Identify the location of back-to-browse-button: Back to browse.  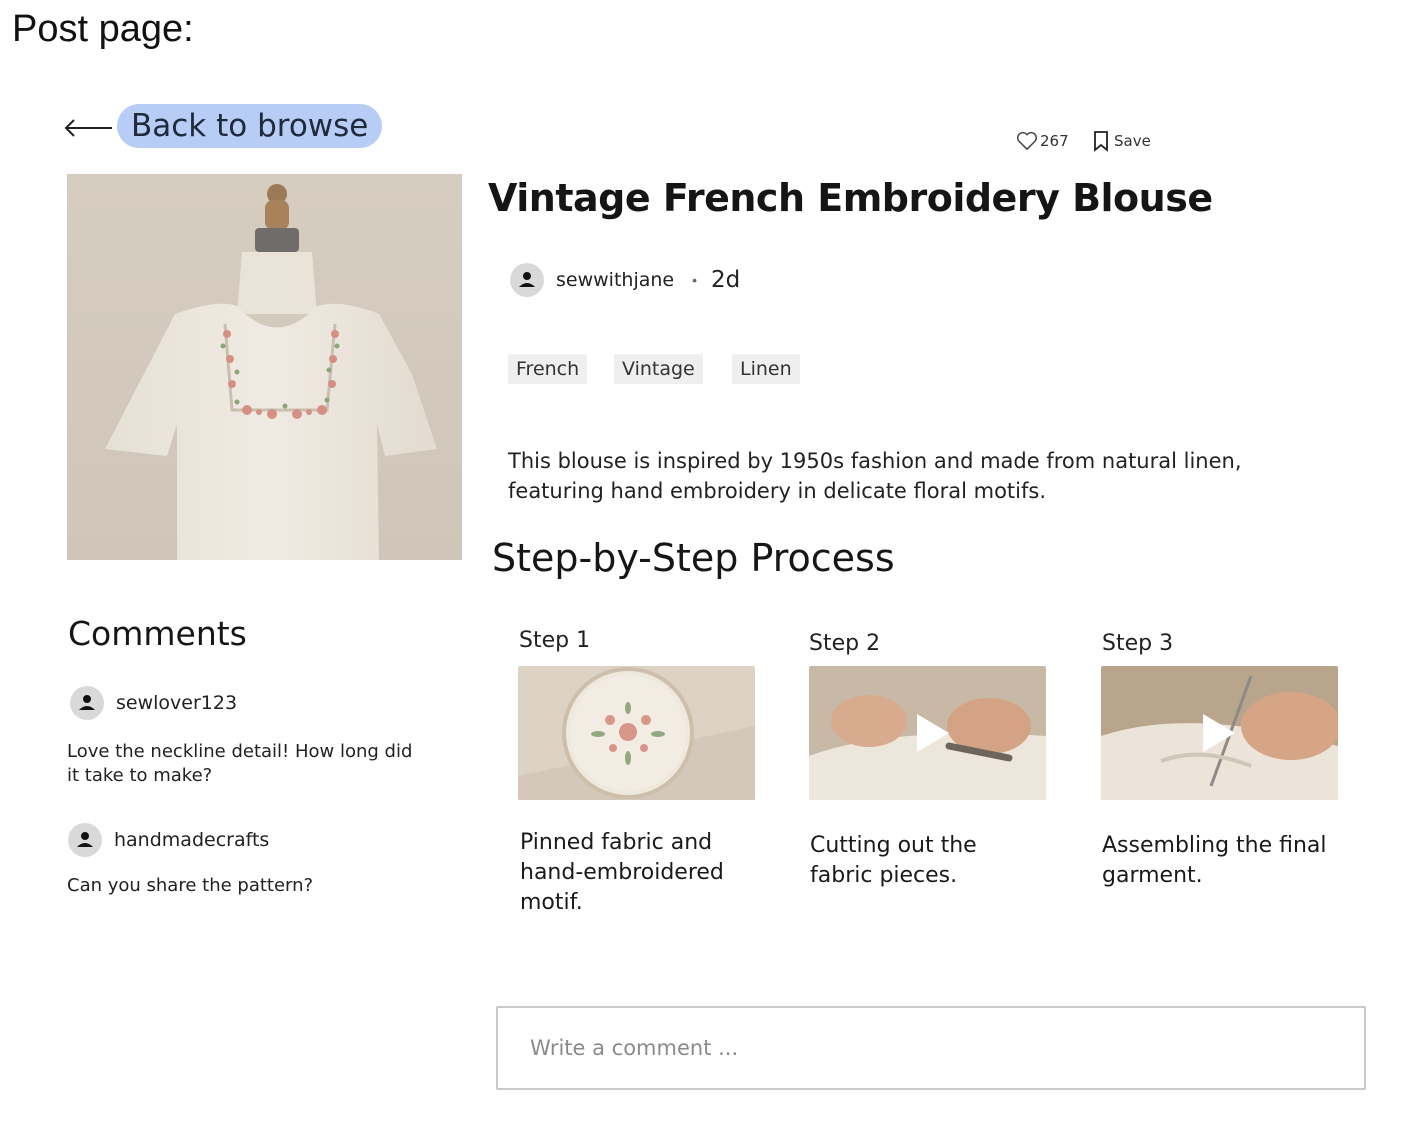
(250, 126).